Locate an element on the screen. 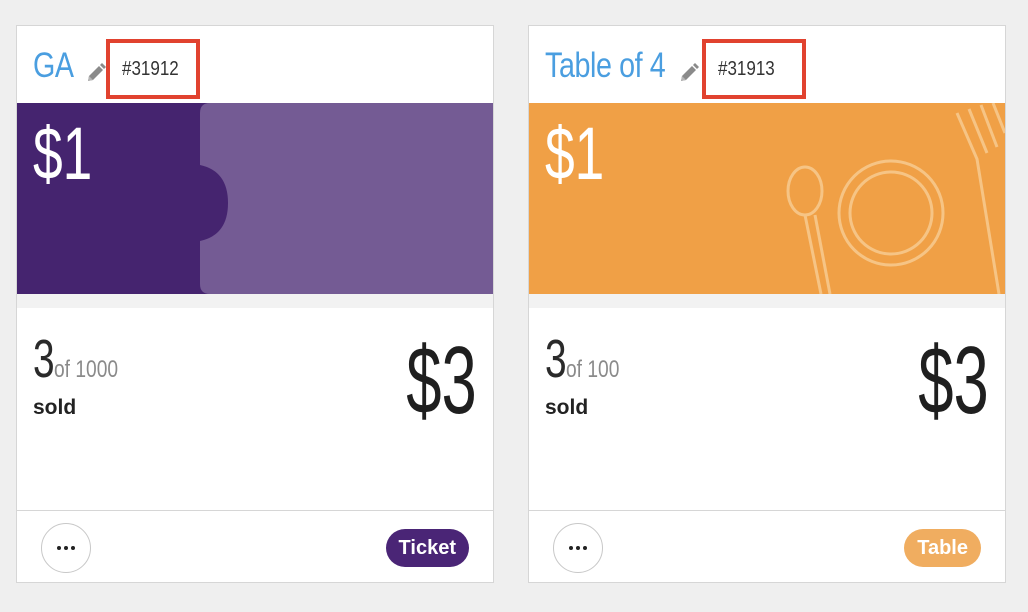 The height and width of the screenshot is (612, 1028). card-header: Table of 4 #31913 is located at coordinates (767, 65).